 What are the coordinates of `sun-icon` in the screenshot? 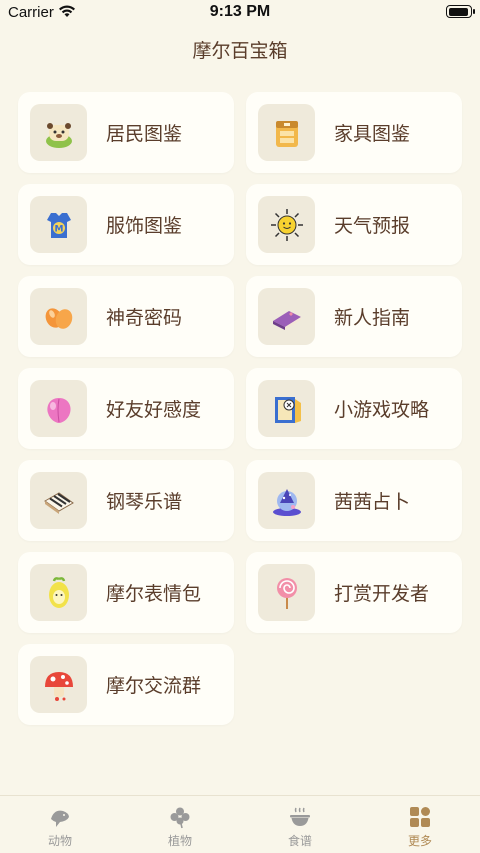 It's located at (286, 224).